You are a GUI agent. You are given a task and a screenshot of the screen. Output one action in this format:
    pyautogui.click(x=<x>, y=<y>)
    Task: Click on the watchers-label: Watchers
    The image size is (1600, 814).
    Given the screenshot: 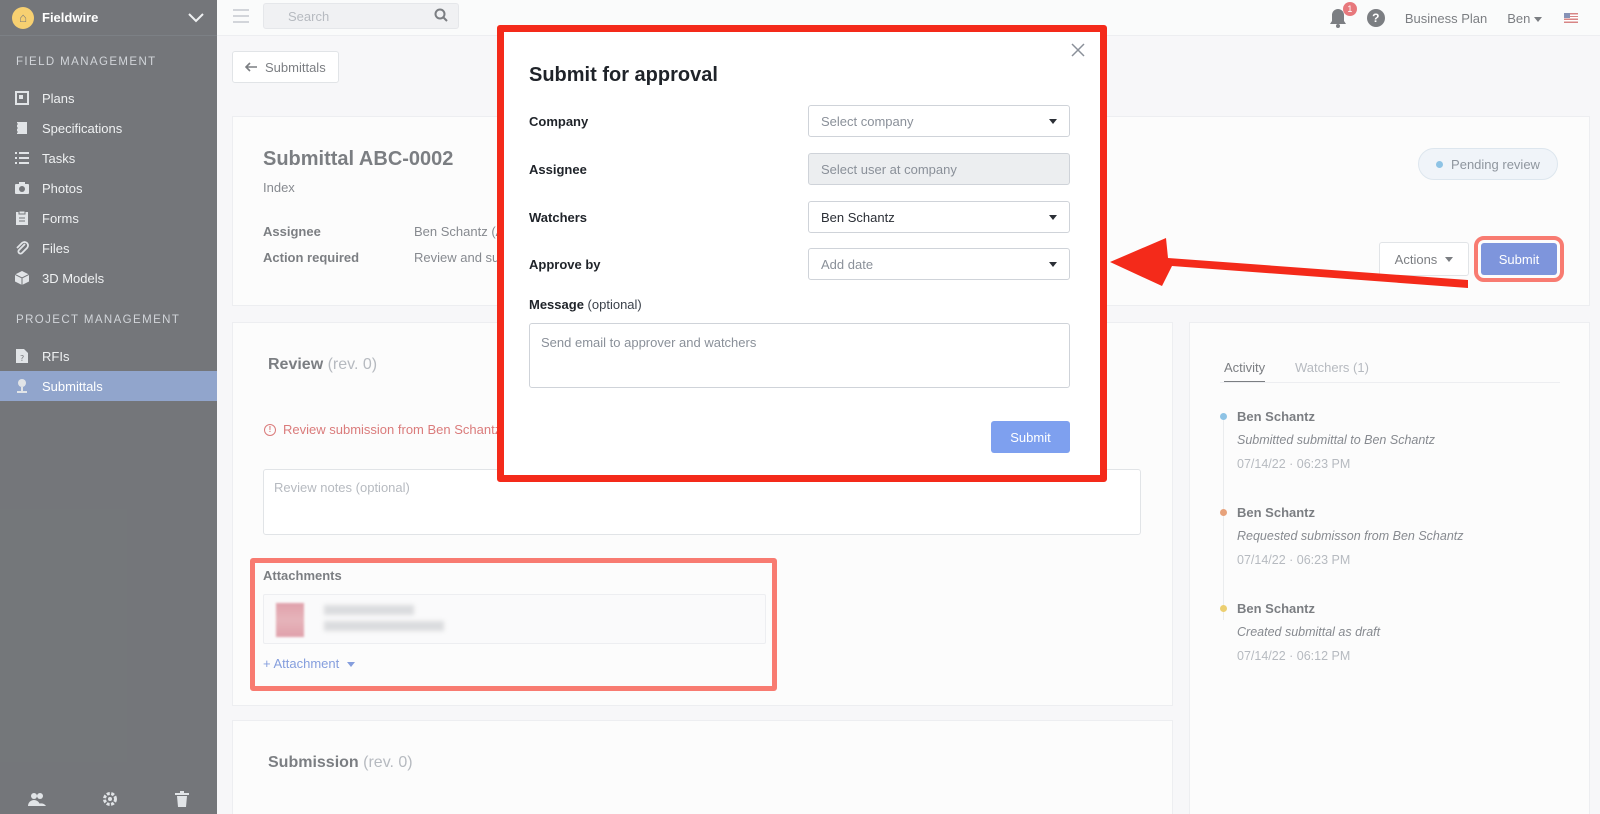 What is the action you would take?
    pyautogui.click(x=558, y=217)
    